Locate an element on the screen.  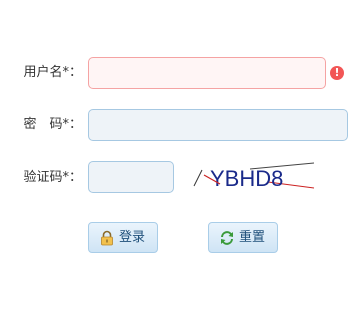
refresh-icon is located at coordinates (227, 237).